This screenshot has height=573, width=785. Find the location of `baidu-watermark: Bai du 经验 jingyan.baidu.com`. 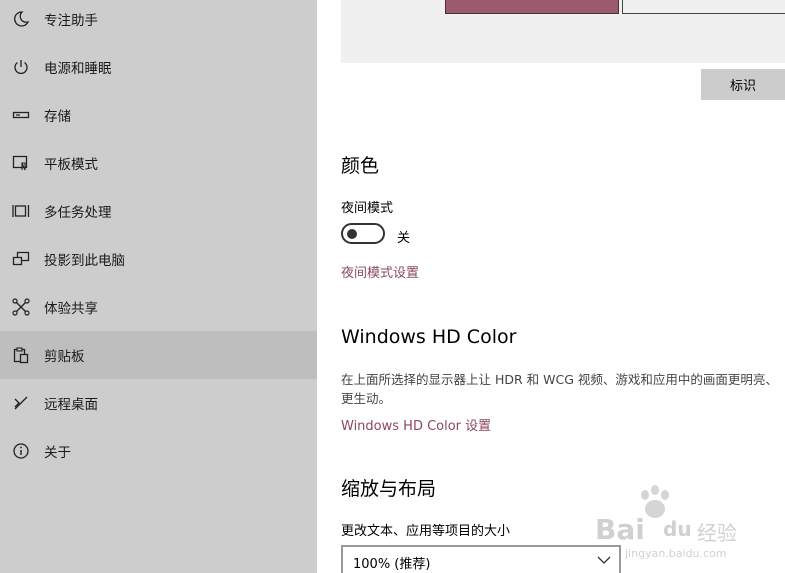

baidu-watermark: Bai du 经验 jingyan.baidu.com is located at coordinates (675, 525).